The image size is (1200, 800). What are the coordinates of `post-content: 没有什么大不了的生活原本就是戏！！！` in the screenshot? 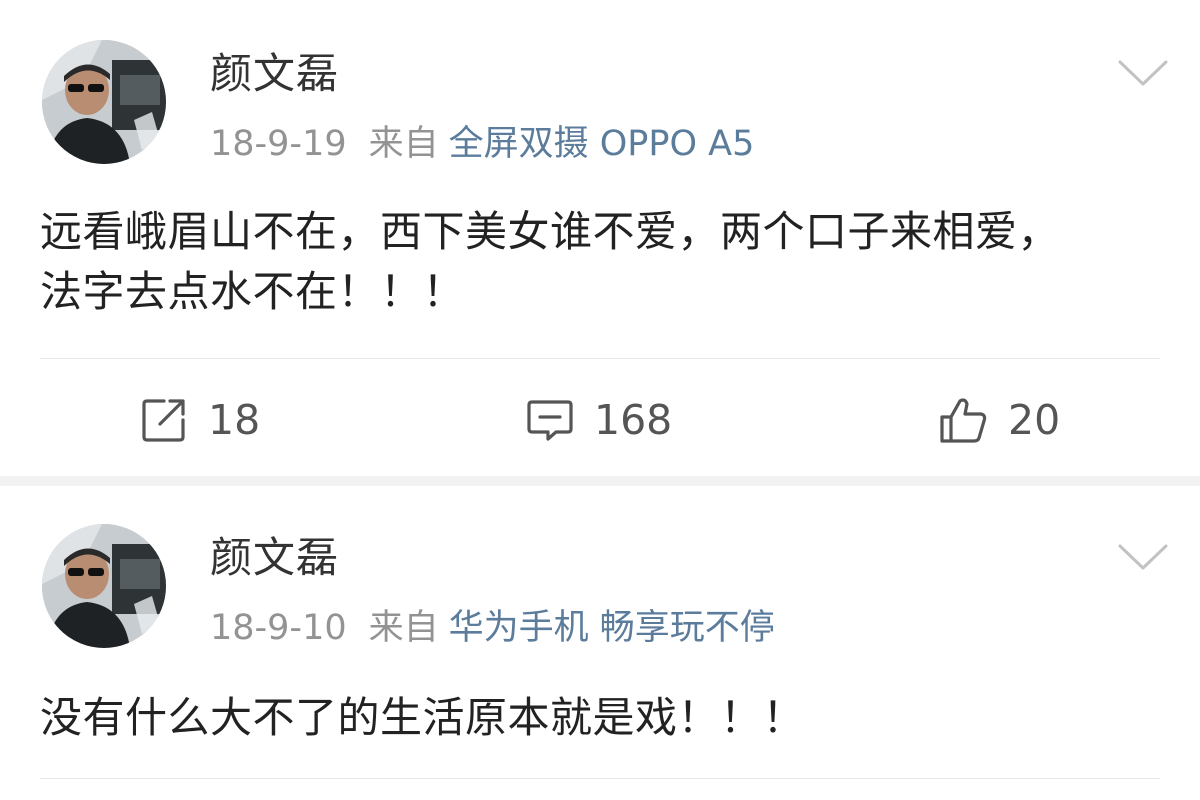 It's located at (602, 718).